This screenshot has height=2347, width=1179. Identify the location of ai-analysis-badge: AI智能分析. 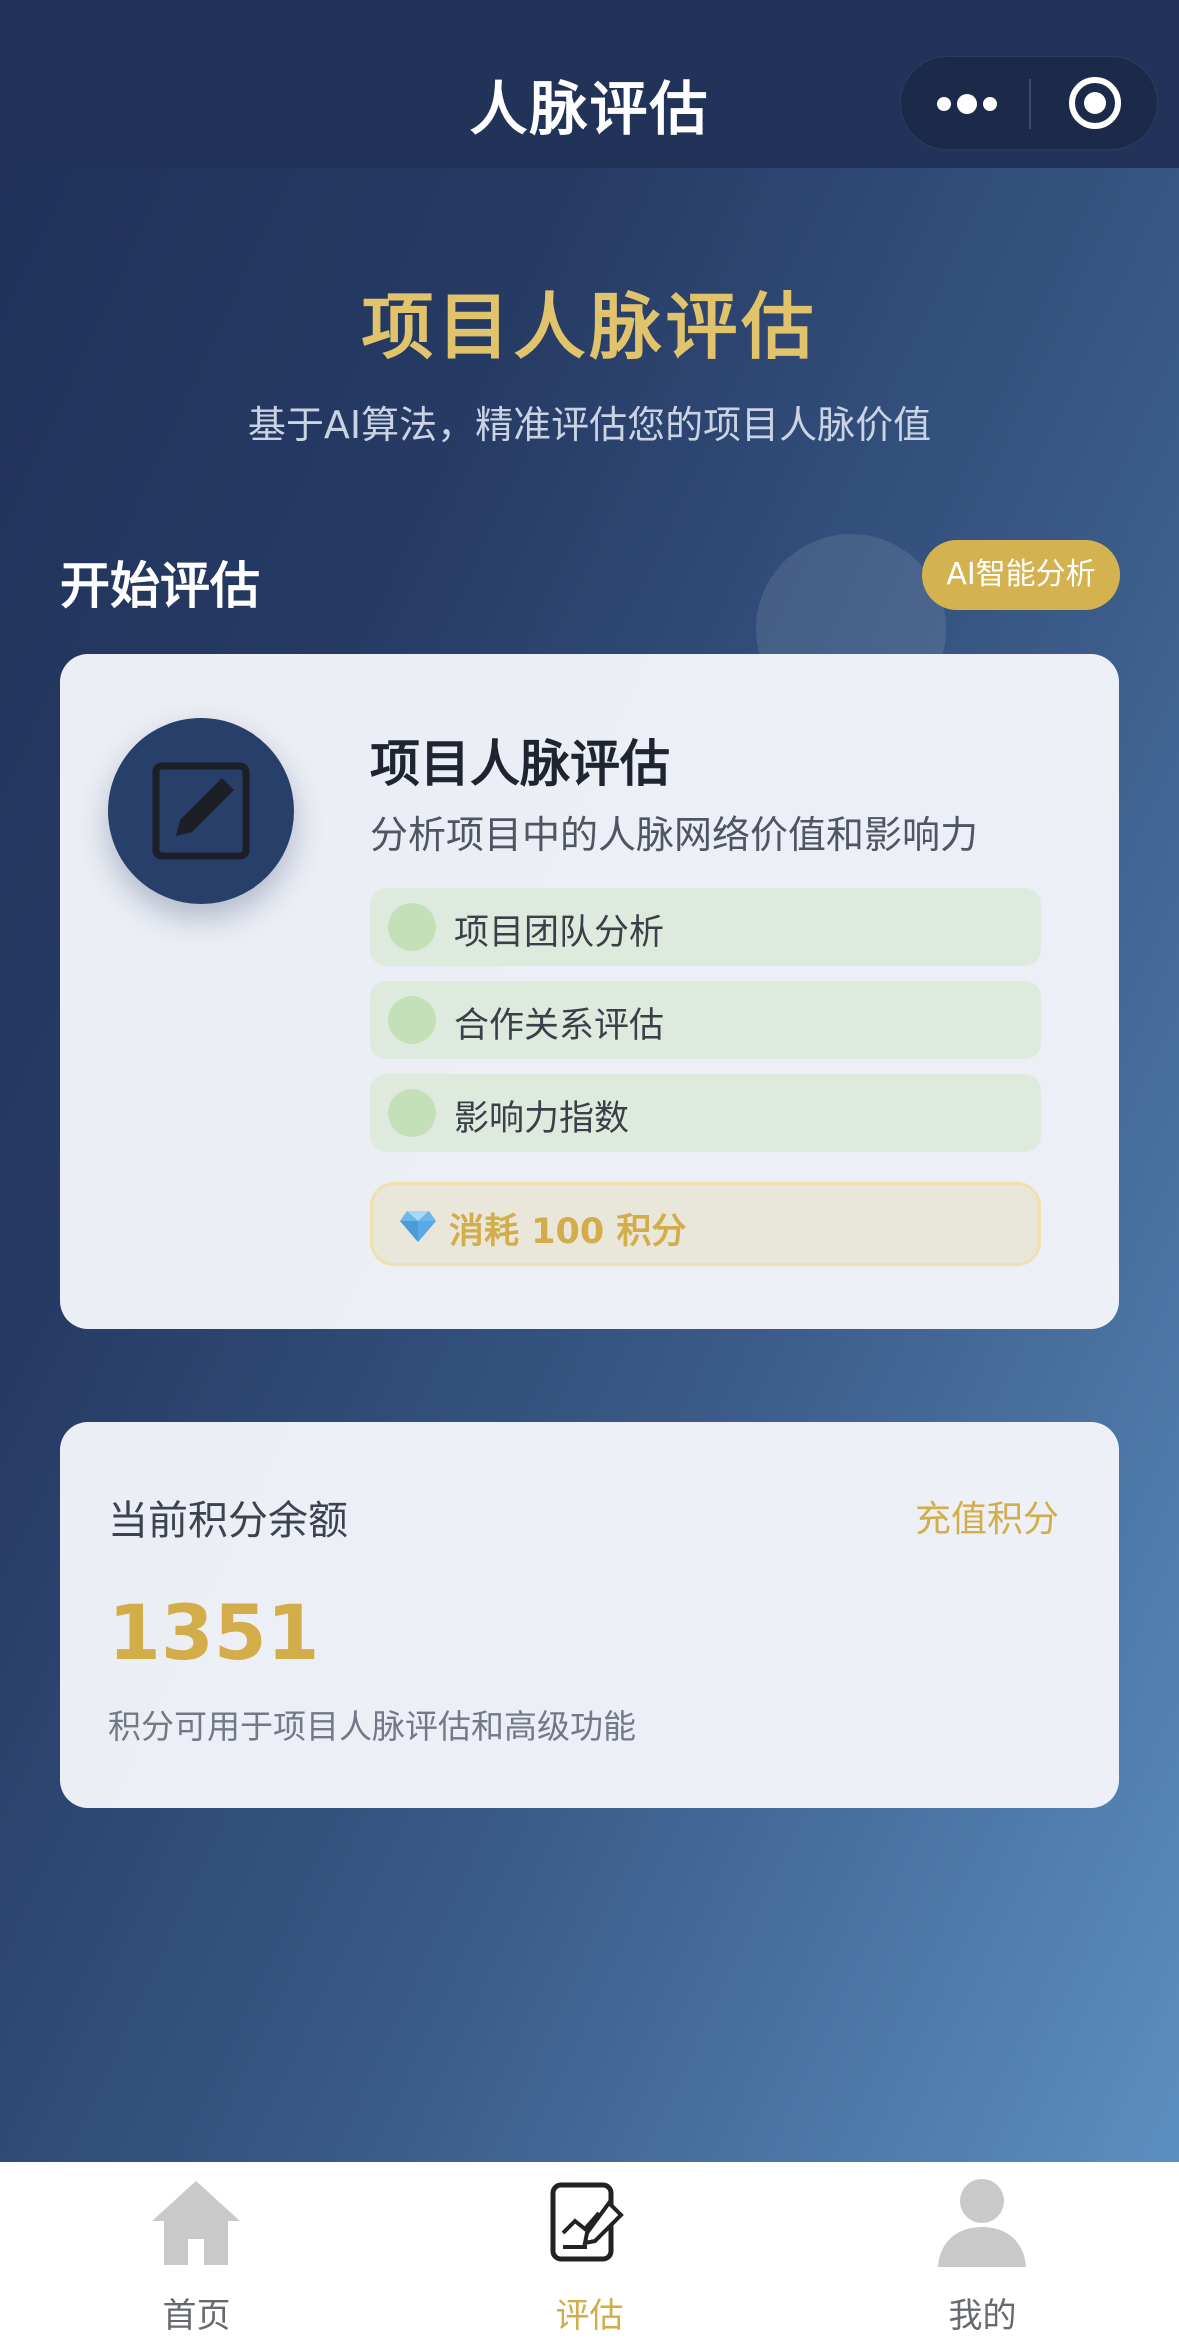
(1021, 575).